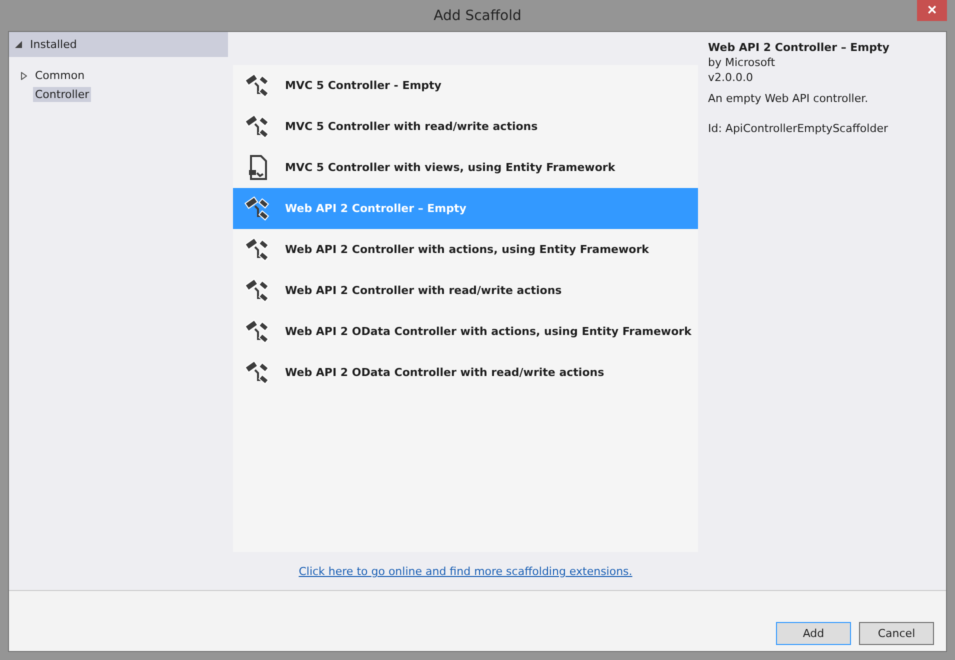 This screenshot has width=955, height=660. Describe the element at coordinates (896, 633) in the screenshot. I see `dialog-button: Cancel` at that location.